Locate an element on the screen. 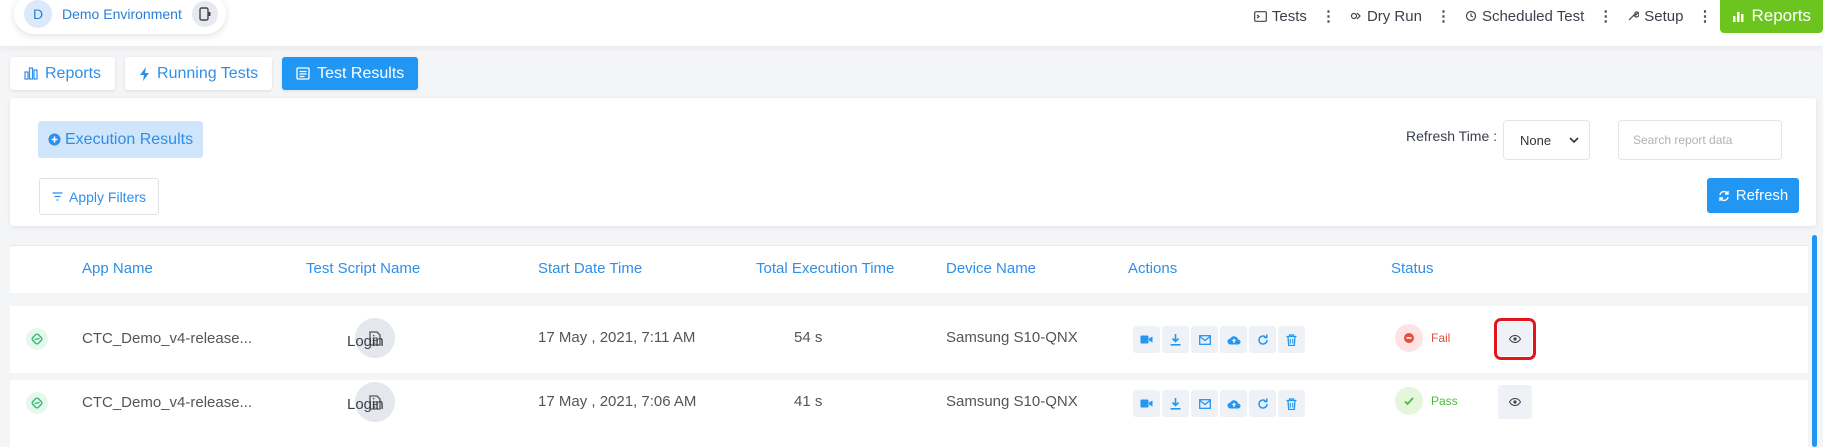  start-date-time: 17 May , 2021, 7:06 AM is located at coordinates (617, 401).